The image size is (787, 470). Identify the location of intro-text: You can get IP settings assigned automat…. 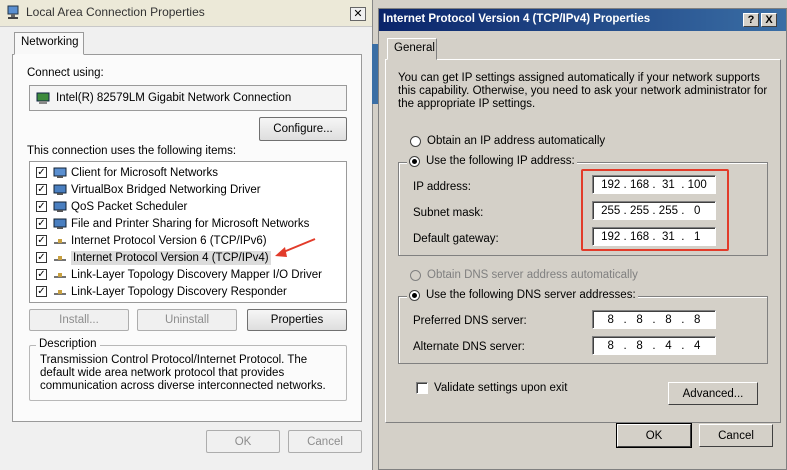
(583, 91).